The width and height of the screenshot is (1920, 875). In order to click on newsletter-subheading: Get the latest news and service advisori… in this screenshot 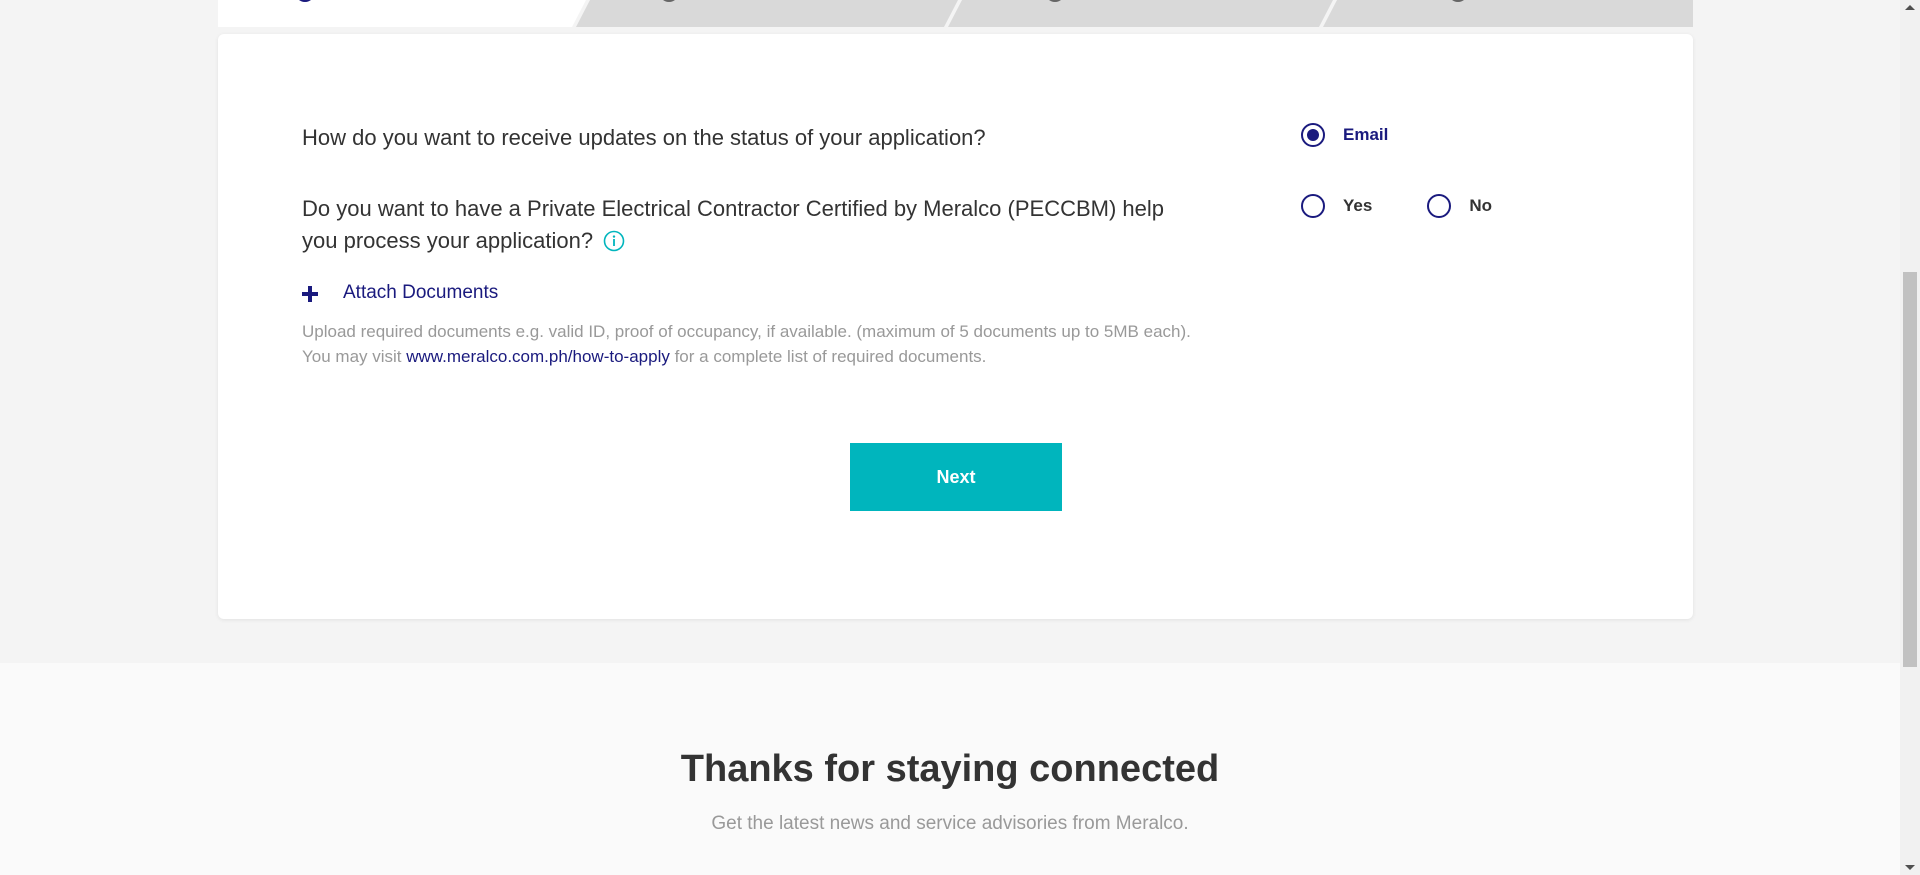, I will do `click(950, 823)`.